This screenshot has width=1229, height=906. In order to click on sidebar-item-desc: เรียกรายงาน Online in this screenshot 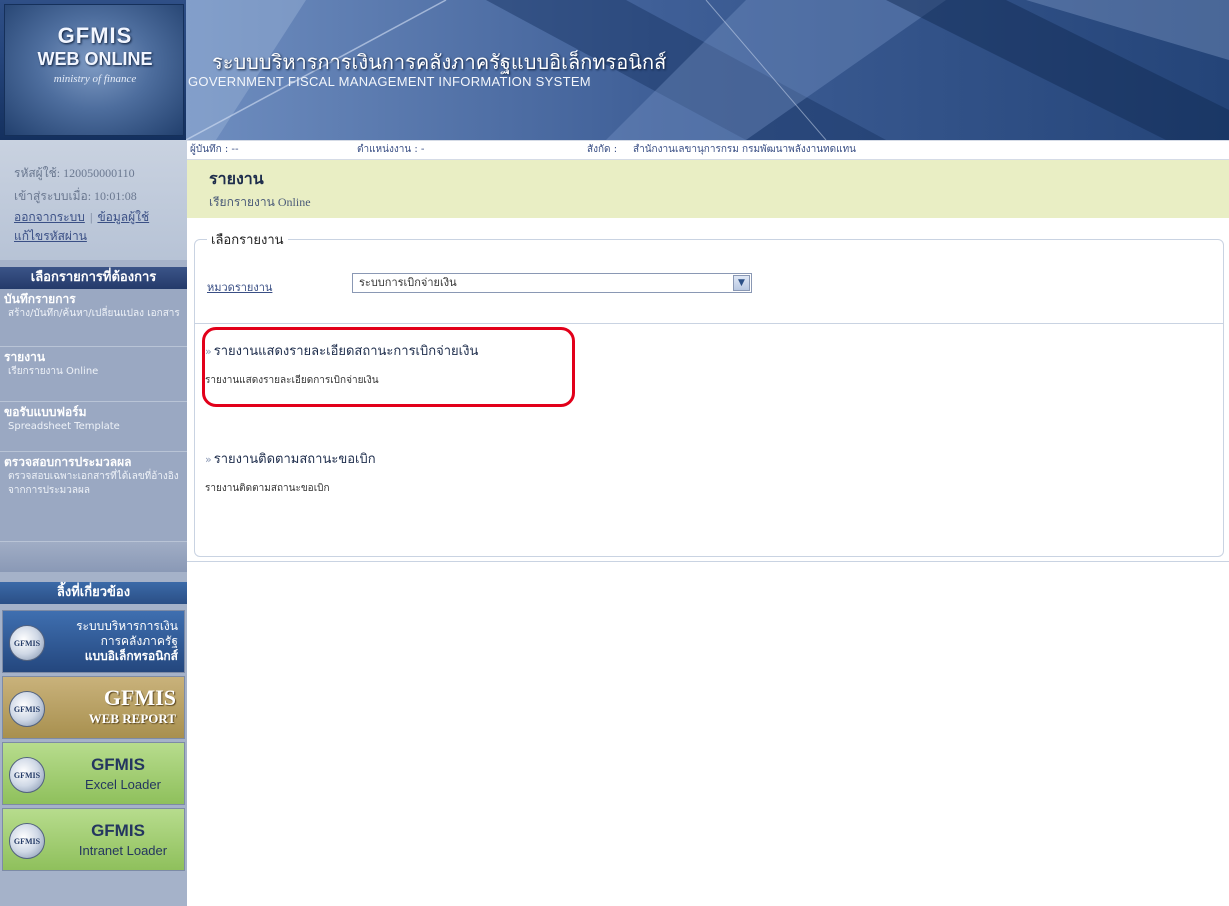, I will do `click(53, 371)`.